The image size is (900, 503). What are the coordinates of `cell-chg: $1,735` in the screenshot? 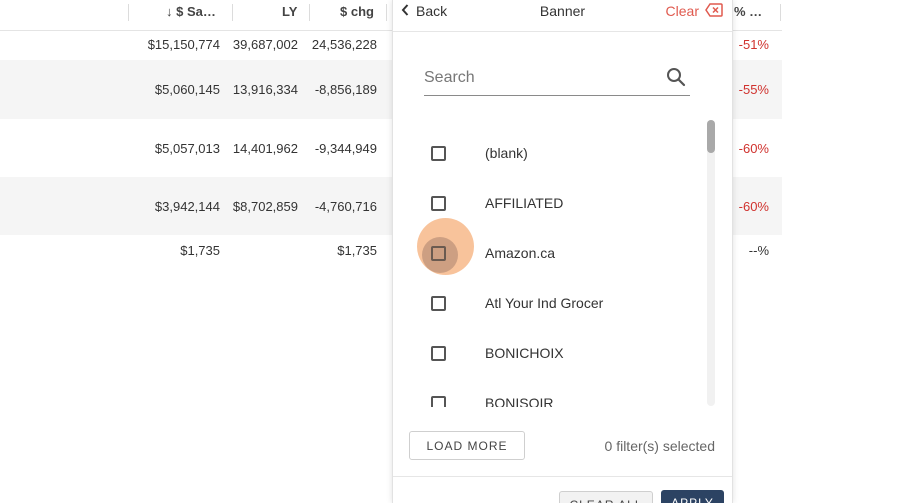 It's located at (357, 250).